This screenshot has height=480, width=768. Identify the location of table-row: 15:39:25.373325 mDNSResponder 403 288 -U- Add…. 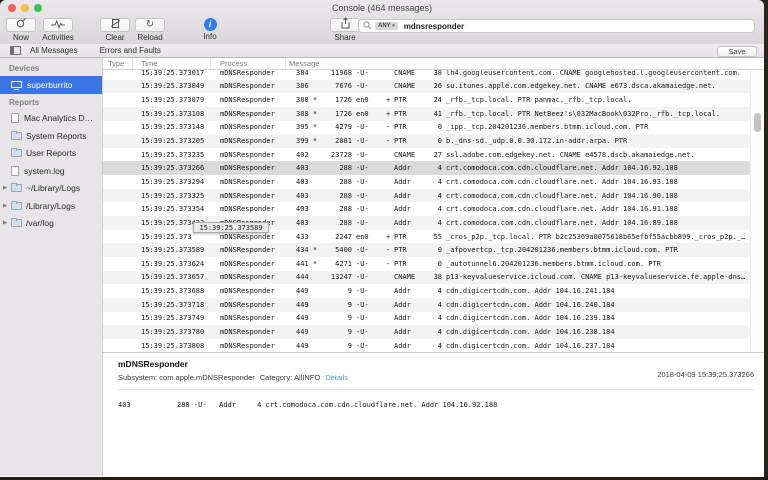
(433, 195).